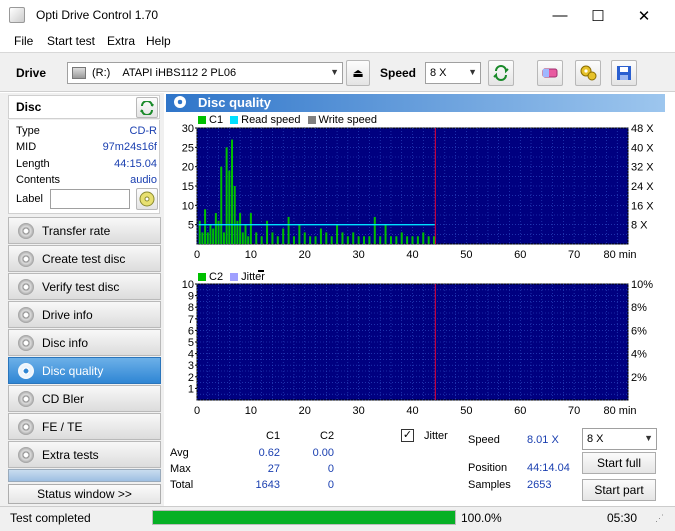 This screenshot has width=675, height=531. Describe the element at coordinates (619, 439) in the screenshot. I see `test-speed-select: 8 X ▼` at that location.